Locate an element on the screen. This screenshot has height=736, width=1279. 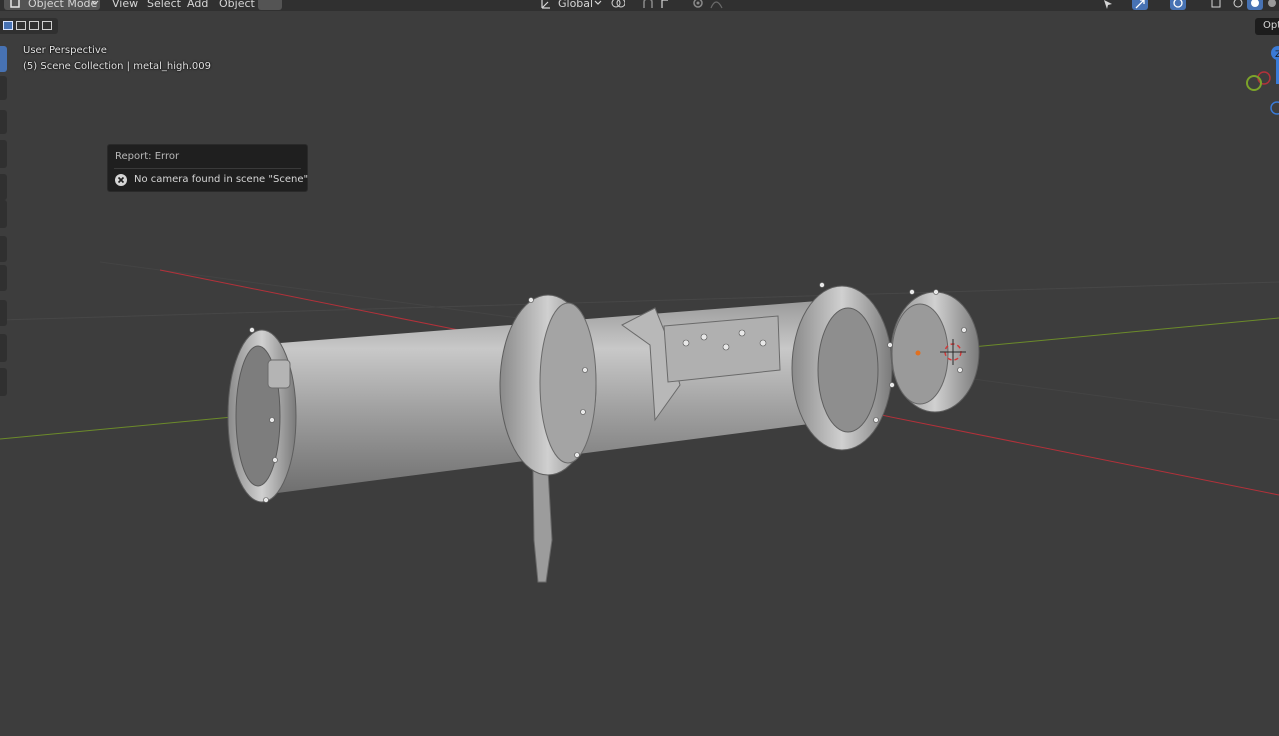
select-subtract-icon is located at coordinates (34, 25).